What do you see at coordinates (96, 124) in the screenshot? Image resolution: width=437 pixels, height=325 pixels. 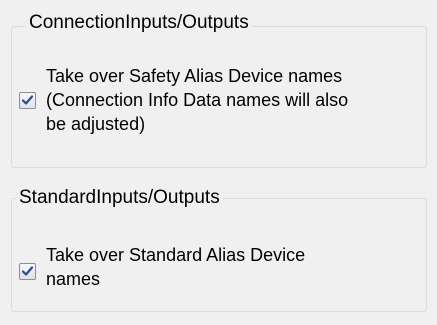 I see `label-line-3: be adjusted)` at bounding box center [96, 124].